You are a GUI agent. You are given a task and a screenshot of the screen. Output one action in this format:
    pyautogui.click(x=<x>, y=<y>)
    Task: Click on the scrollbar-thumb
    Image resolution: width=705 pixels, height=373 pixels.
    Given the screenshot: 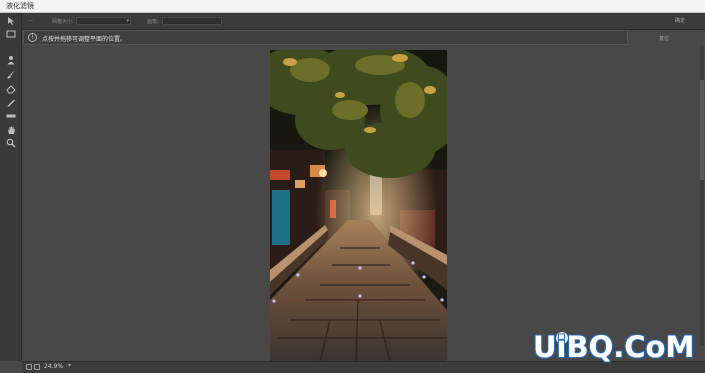 What is the action you would take?
    pyautogui.click(x=702, y=130)
    